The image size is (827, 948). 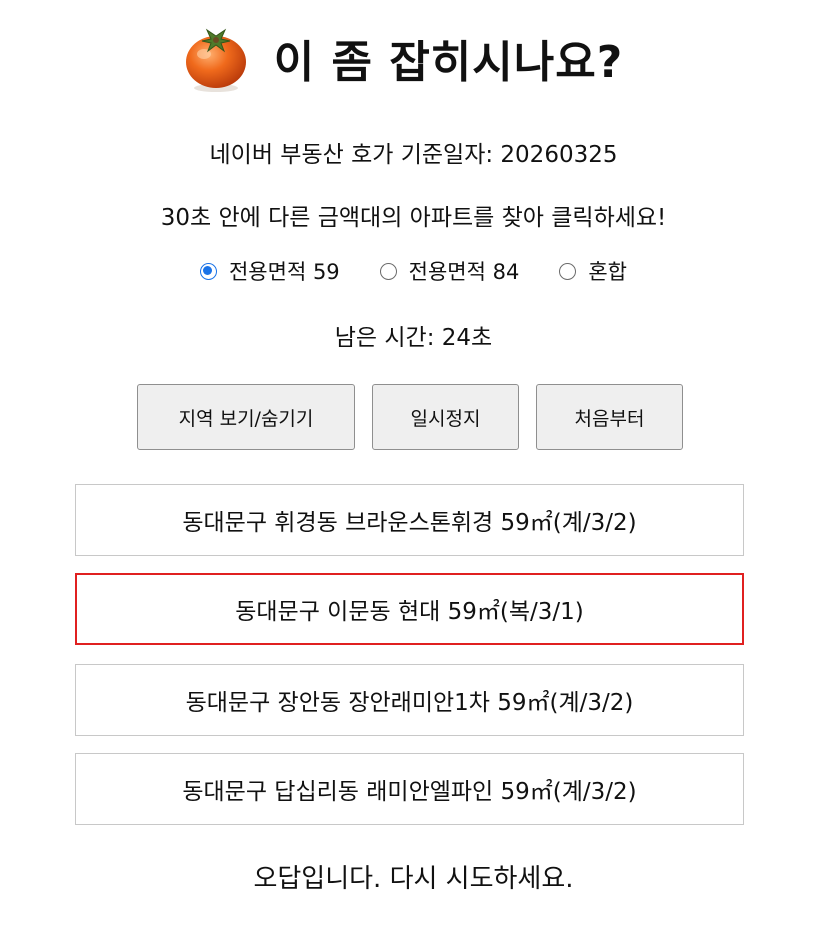 What do you see at coordinates (246, 417) in the screenshot?
I see `toggle-region-button: 지역 보기/숨기기` at bounding box center [246, 417].